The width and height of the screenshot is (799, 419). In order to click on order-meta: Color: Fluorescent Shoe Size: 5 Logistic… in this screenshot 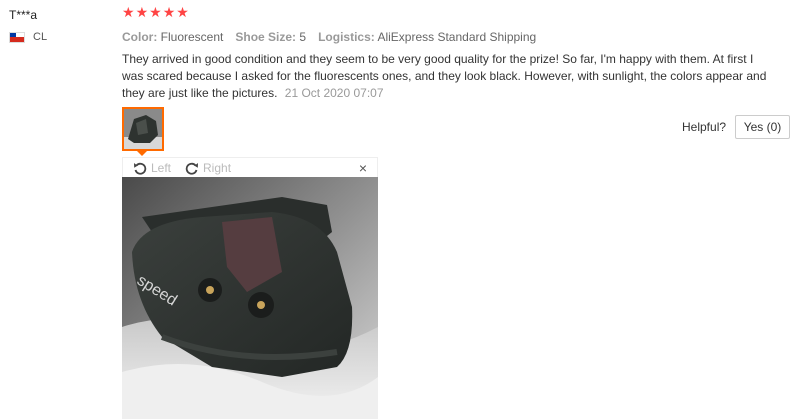, I will do `click(329, 37)`.